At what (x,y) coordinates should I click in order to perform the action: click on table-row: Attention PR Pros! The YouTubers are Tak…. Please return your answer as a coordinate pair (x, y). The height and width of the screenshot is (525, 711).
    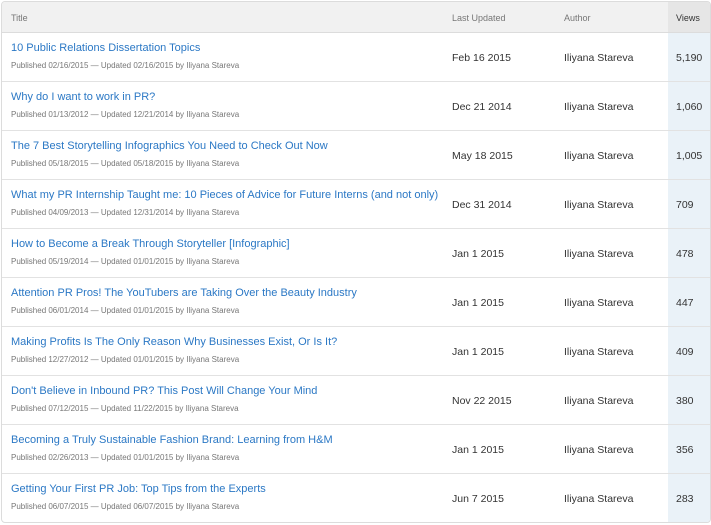
    Looking at the image, I should click on (356, 302).